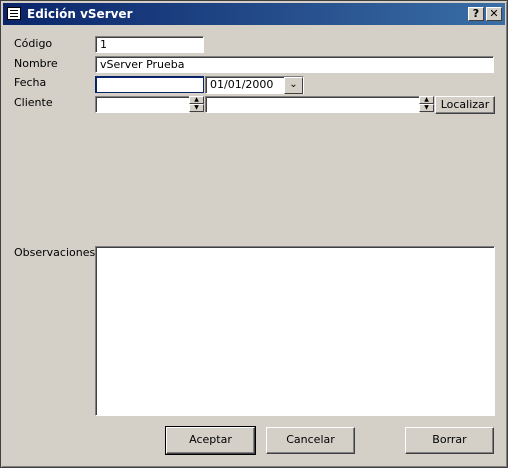  I want to click on codigo-input: 1, so click(149, 44).